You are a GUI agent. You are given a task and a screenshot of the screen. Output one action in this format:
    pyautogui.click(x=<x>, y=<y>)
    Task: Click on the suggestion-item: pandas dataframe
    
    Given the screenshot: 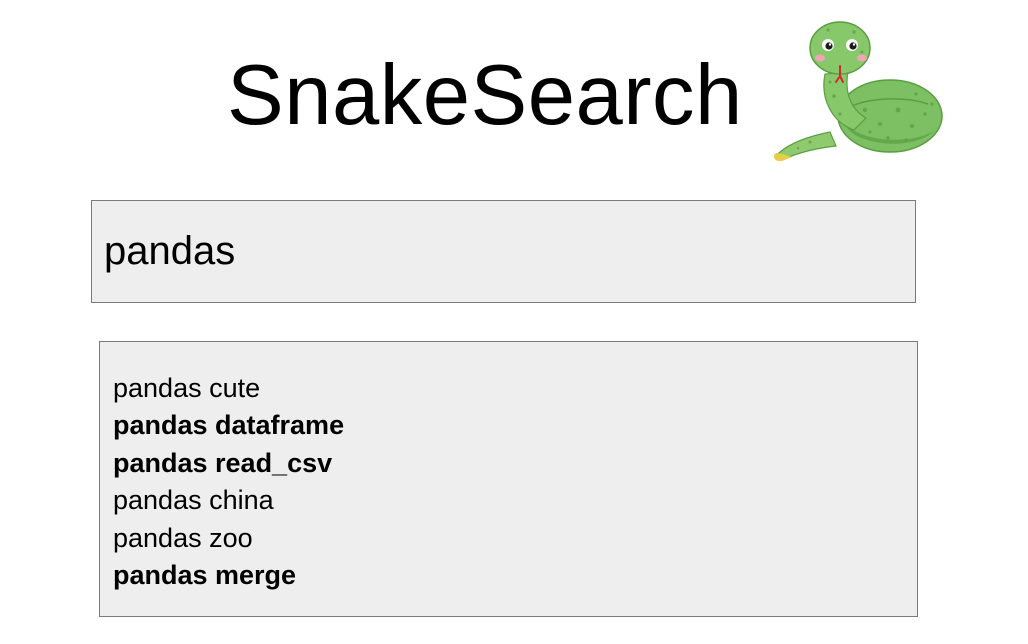 What is the action you would take?
    pyautogui.click(x=515, y=425)
    